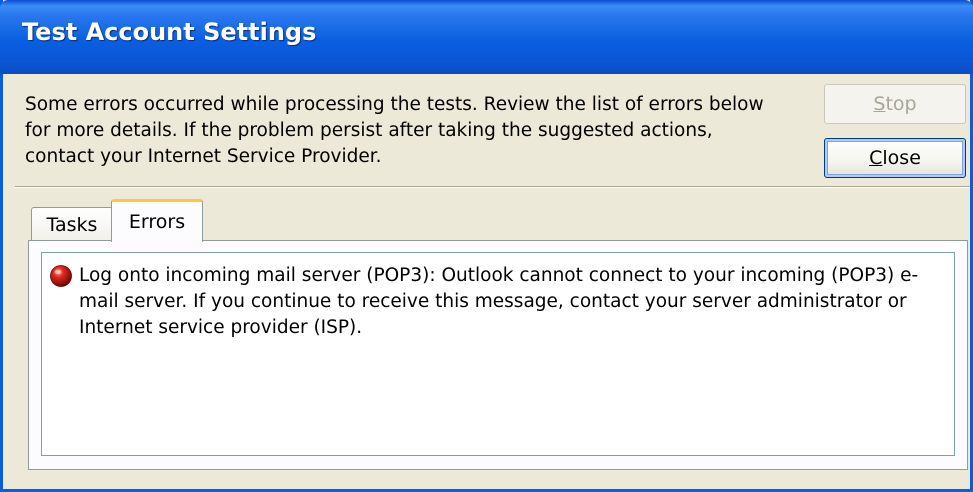 This screenshot has height=492, width=973. What do you see at coordinates (72, 224) in the screenshot?
I see `tab-tasks: Tasks` at bounding box center [72, 224].